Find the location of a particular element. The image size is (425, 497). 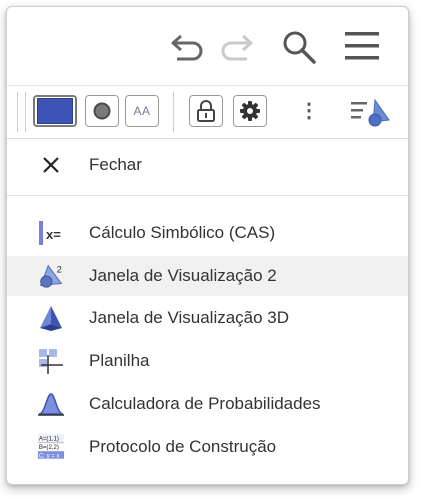

menu-item-probability: Calculadora de Probabilidades is located at coordinates (207, 404).